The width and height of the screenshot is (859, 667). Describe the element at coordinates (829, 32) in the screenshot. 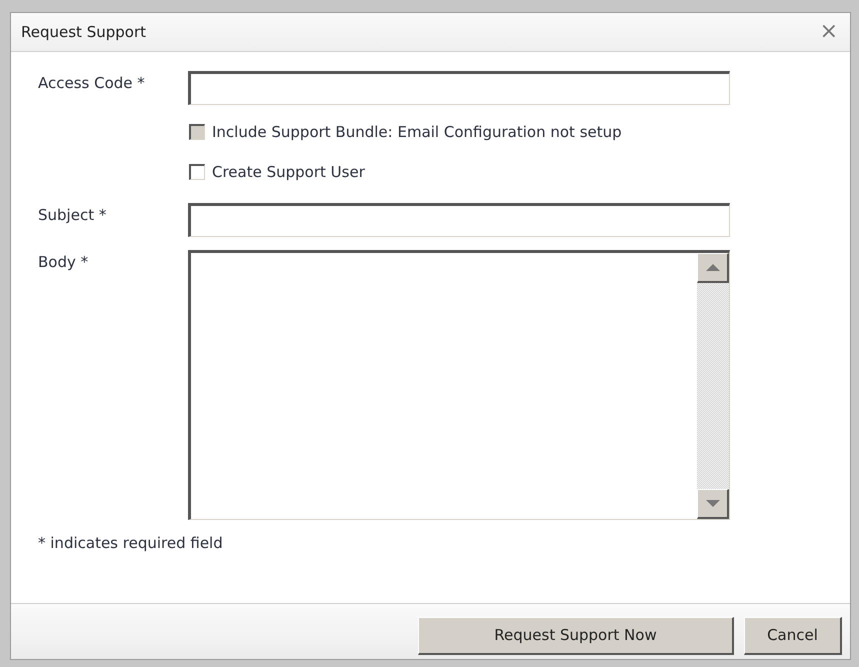

I see `close-button: ×` at that location.